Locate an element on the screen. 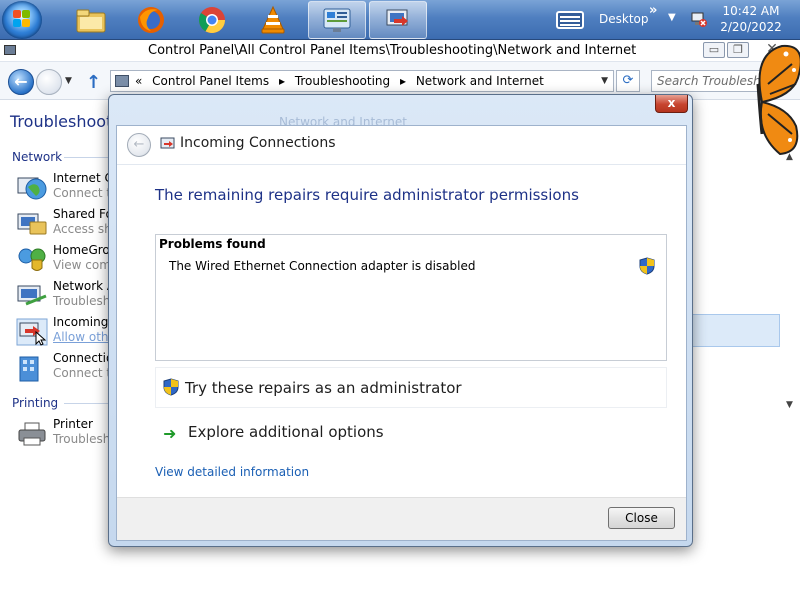  toolbar-overflow-chevron-icon: » is located at coordinates (653, 10).